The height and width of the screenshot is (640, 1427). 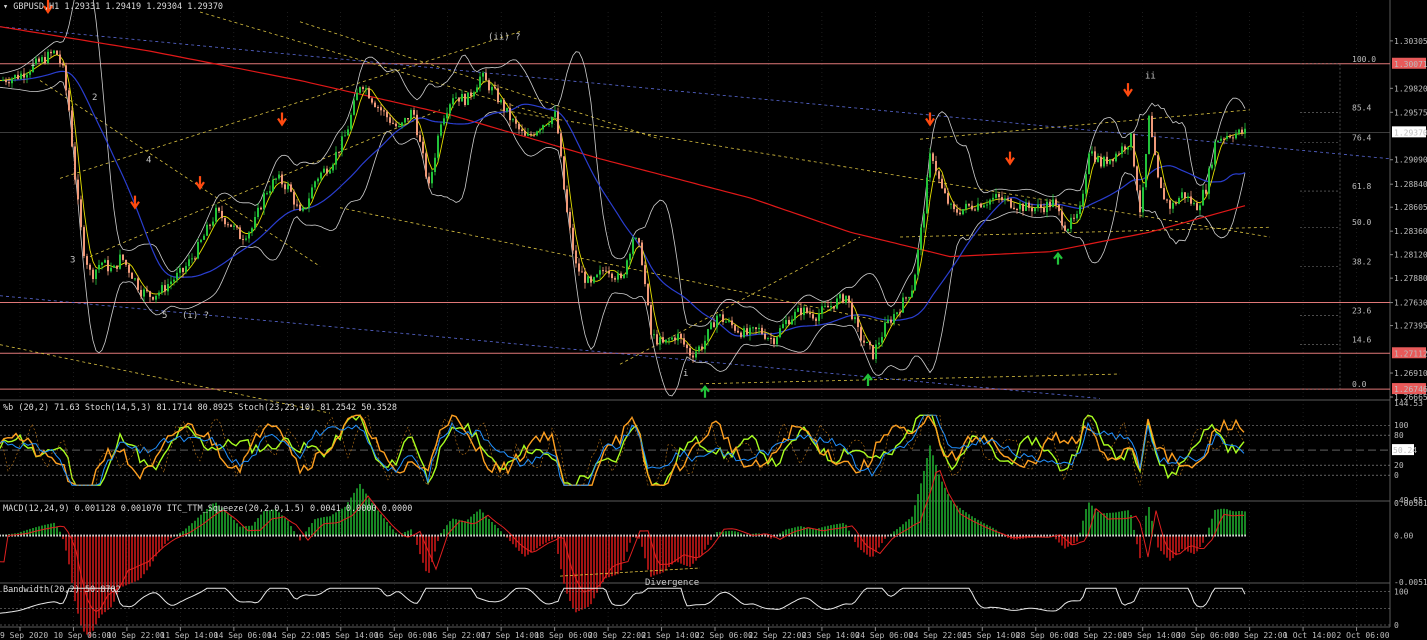 What do you see at coordinates (1401, 425) in the screenshot?
I see `osc-tick: 100` at bounding box center [1401, 425].